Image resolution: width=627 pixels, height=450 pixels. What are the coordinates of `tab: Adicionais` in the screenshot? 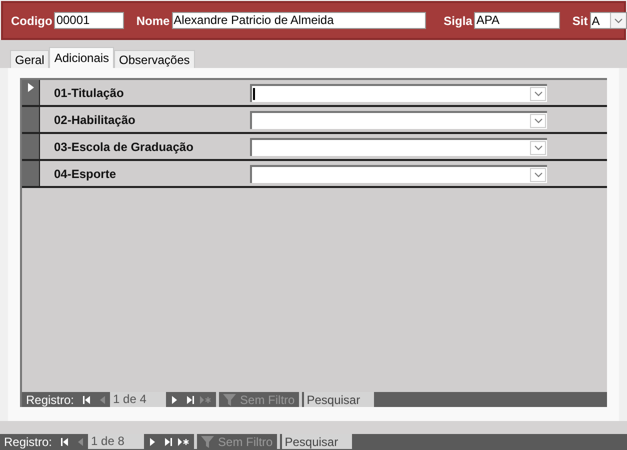 It's located at (81, 57).